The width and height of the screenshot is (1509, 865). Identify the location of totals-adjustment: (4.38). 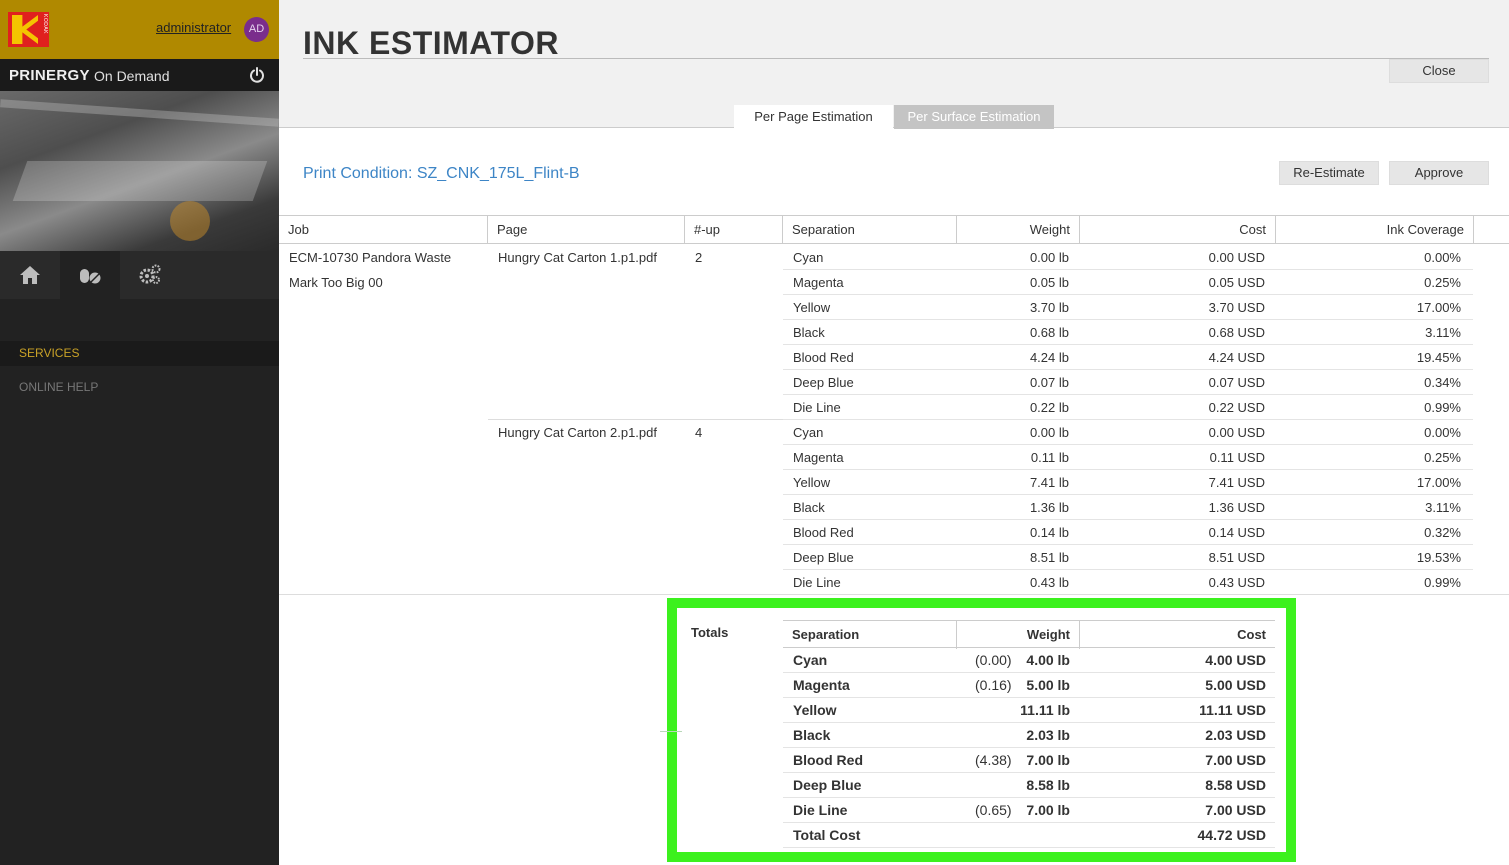
(993, 760).